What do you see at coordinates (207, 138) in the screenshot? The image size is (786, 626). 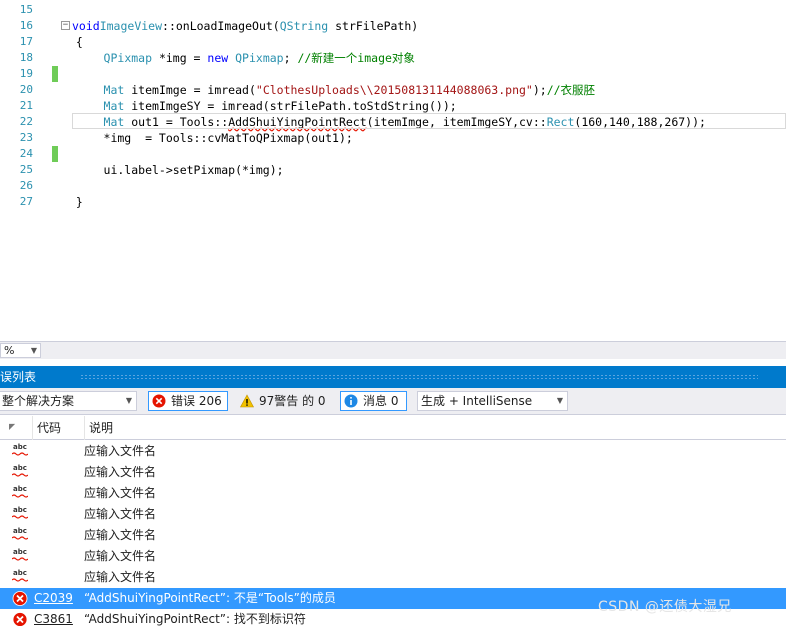 I see `code-text: *img = Tools::cvMatToQPixmap(out1);` at bounding box center [207, 138].